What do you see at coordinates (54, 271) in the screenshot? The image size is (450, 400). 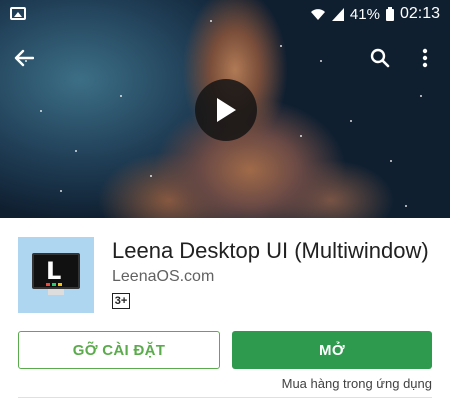 I see `app-icon-letter: L` at bounding box center [54, 271].